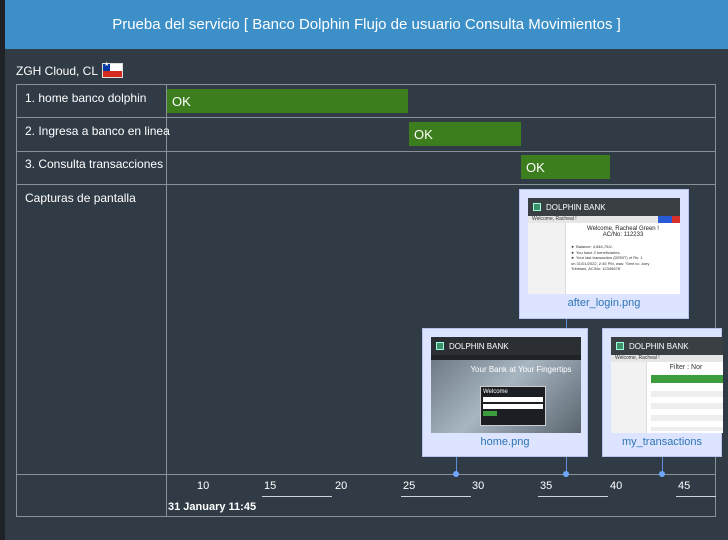  I want to click on screenshot-caption-home: home.png, so click(505, 442).